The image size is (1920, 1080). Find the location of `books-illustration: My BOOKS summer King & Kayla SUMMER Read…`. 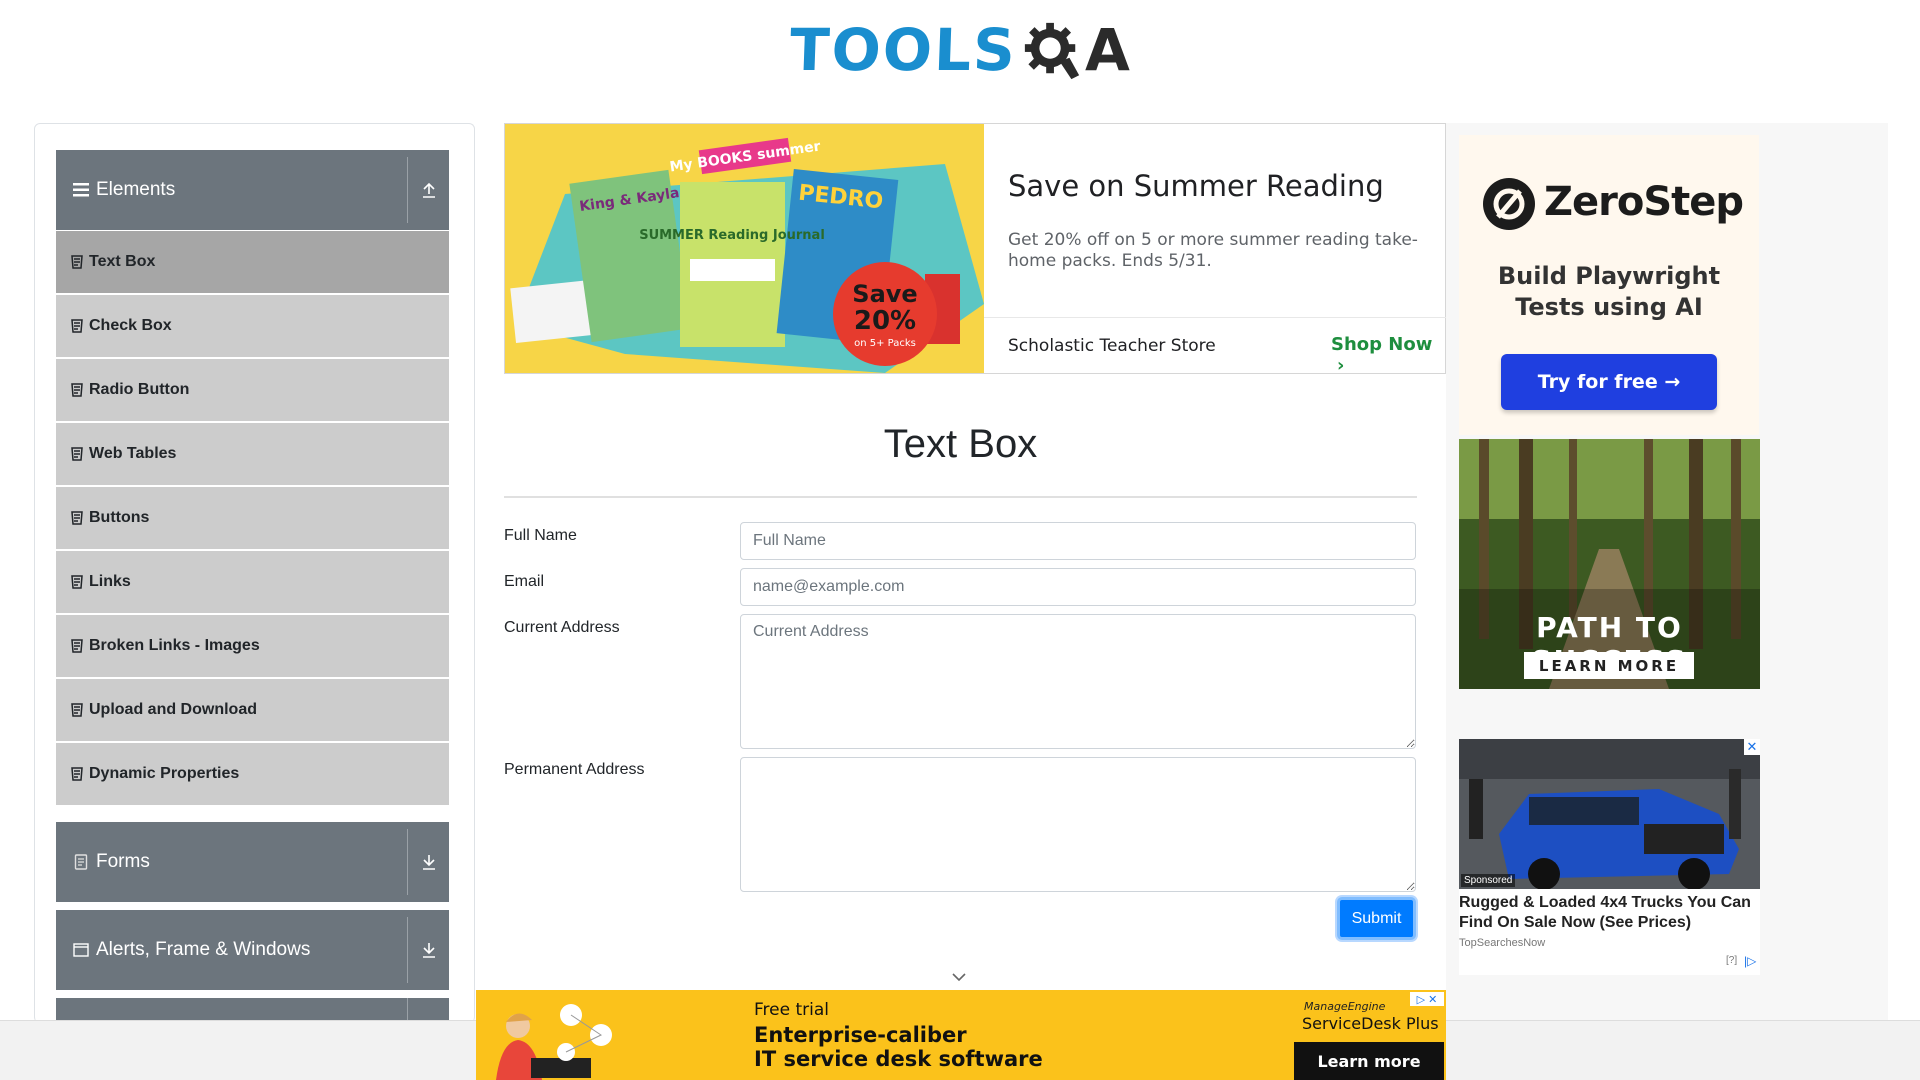

books-illustration: My BOOKS summer King & Kayla SUMMER Read… is located at coordinates (747, 255).